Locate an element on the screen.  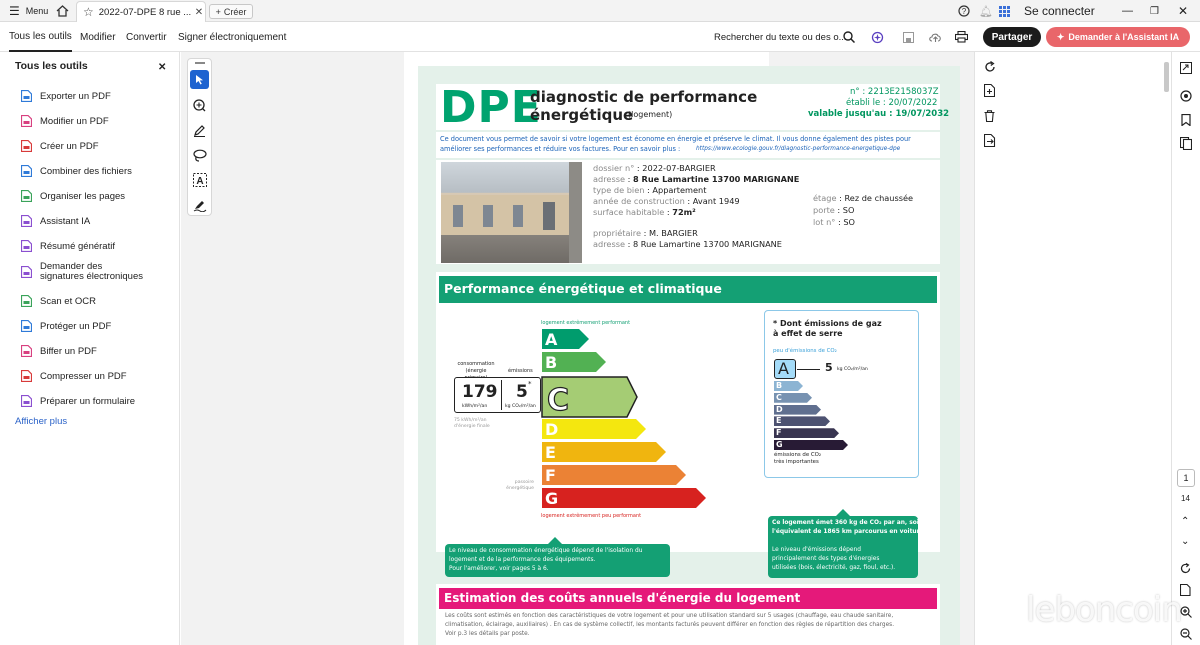
tab-esign-label: Signer électroniquement is located at coordinates (232, 37).